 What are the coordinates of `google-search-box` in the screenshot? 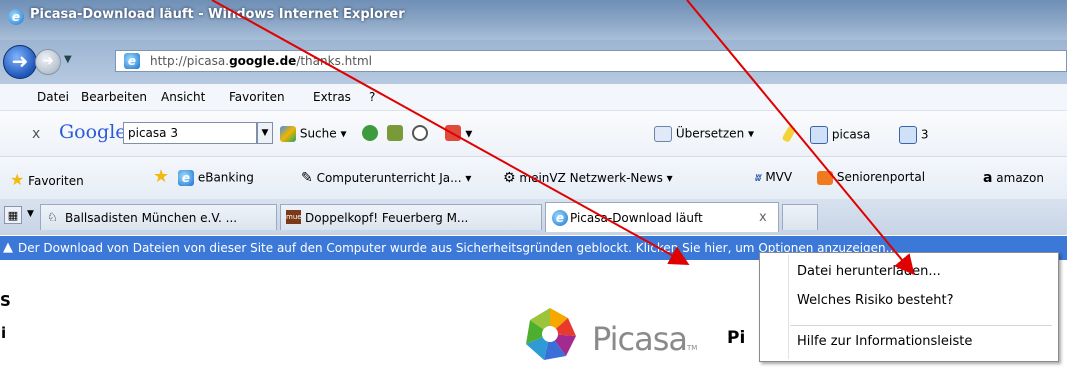 It's located at (190, 133).